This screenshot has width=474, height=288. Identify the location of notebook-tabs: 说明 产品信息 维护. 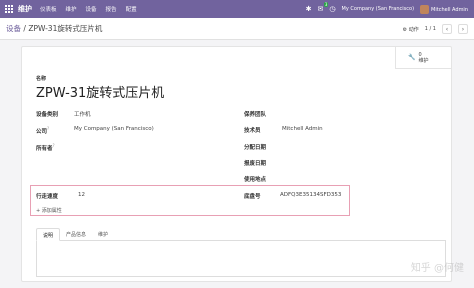
(241, 234).